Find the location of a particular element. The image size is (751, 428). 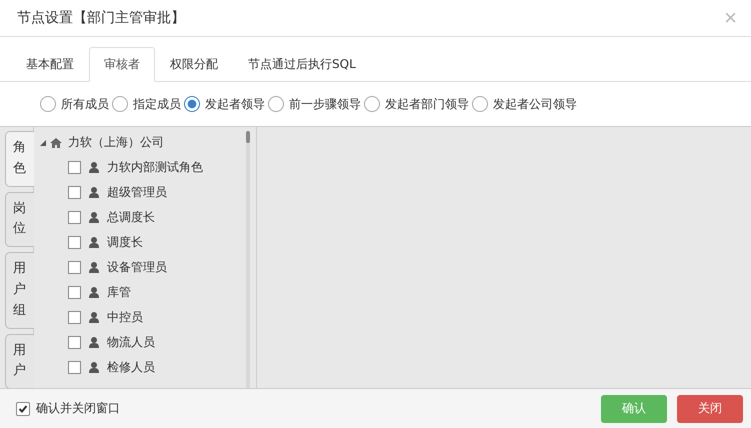

tree-node-label: 检修人员 is located at coordinates (131, 367).